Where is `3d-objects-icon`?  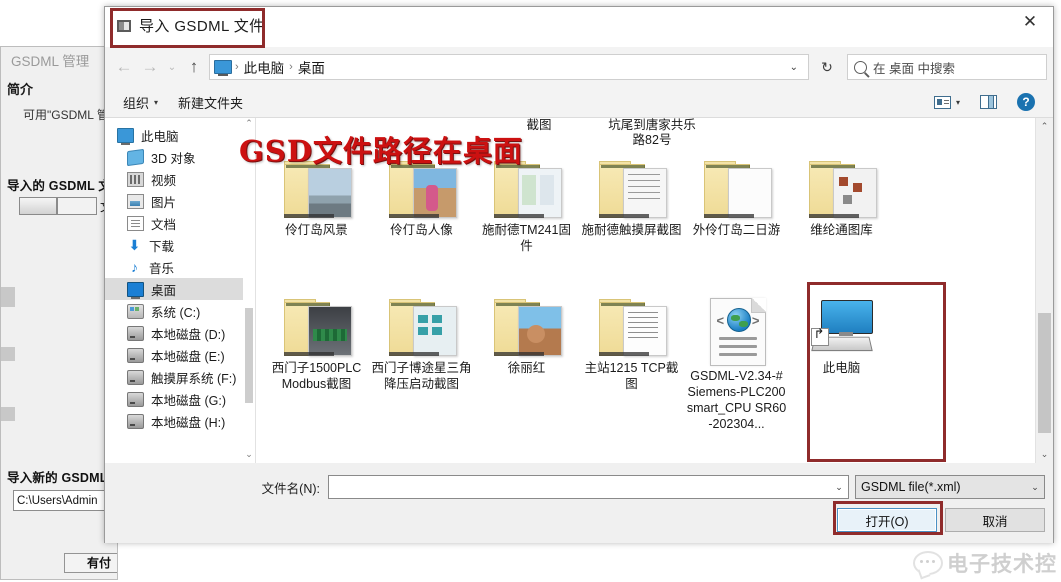 3d-objects-icon is located at coordinates (135, 157).